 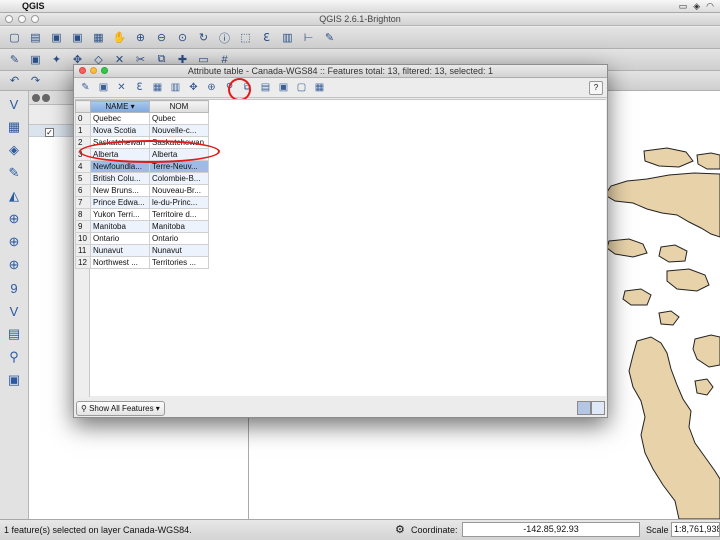 I want to click on row-index: 4, so click(x=83, y=166).